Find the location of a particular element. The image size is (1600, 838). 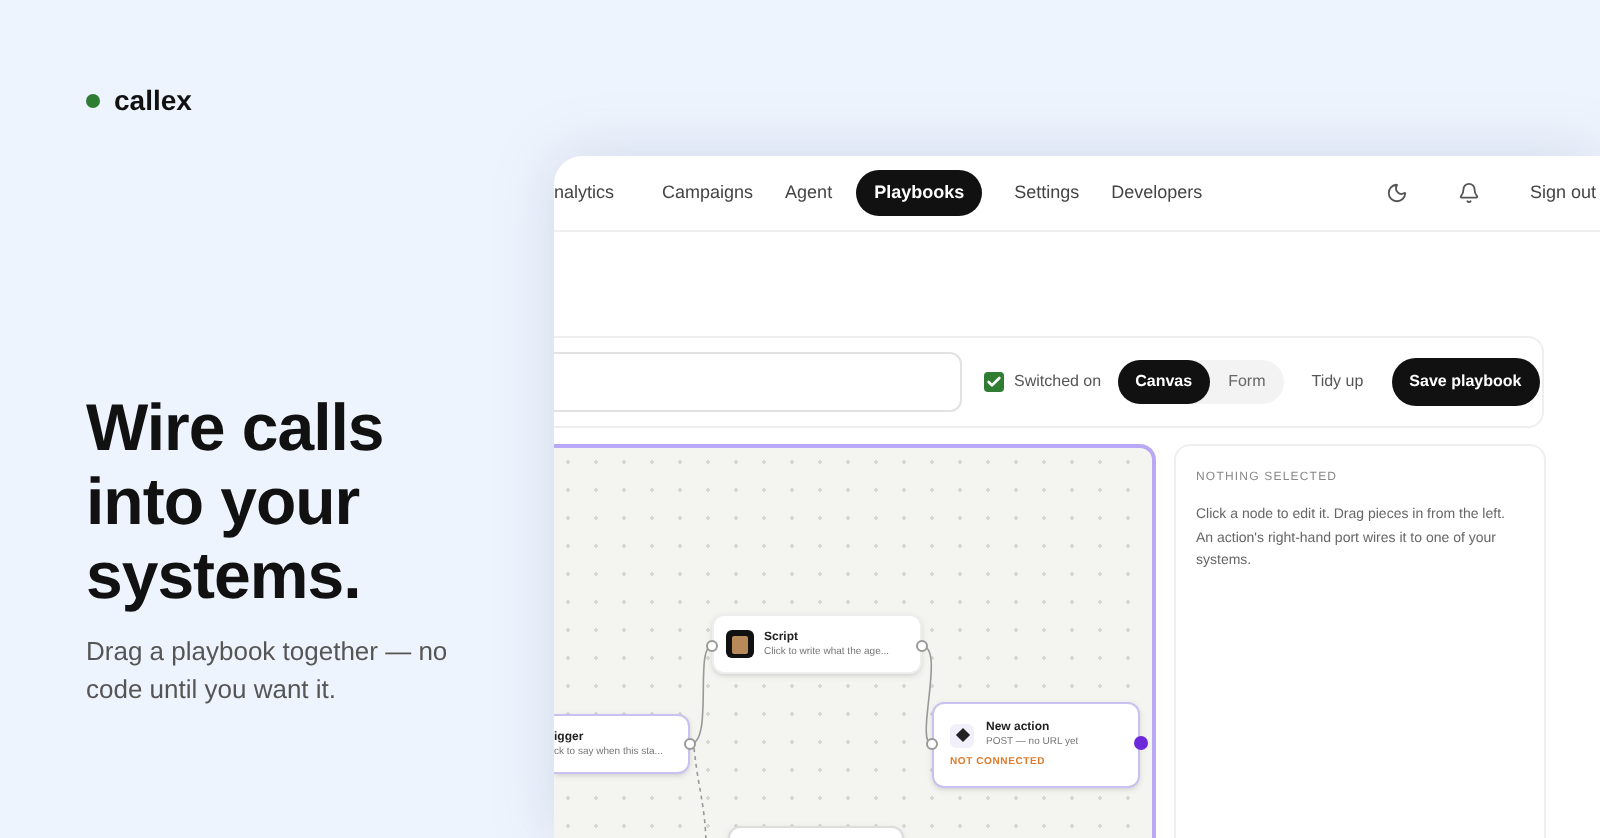

view-tab: Canvas is located at coordinates (1164, 382).